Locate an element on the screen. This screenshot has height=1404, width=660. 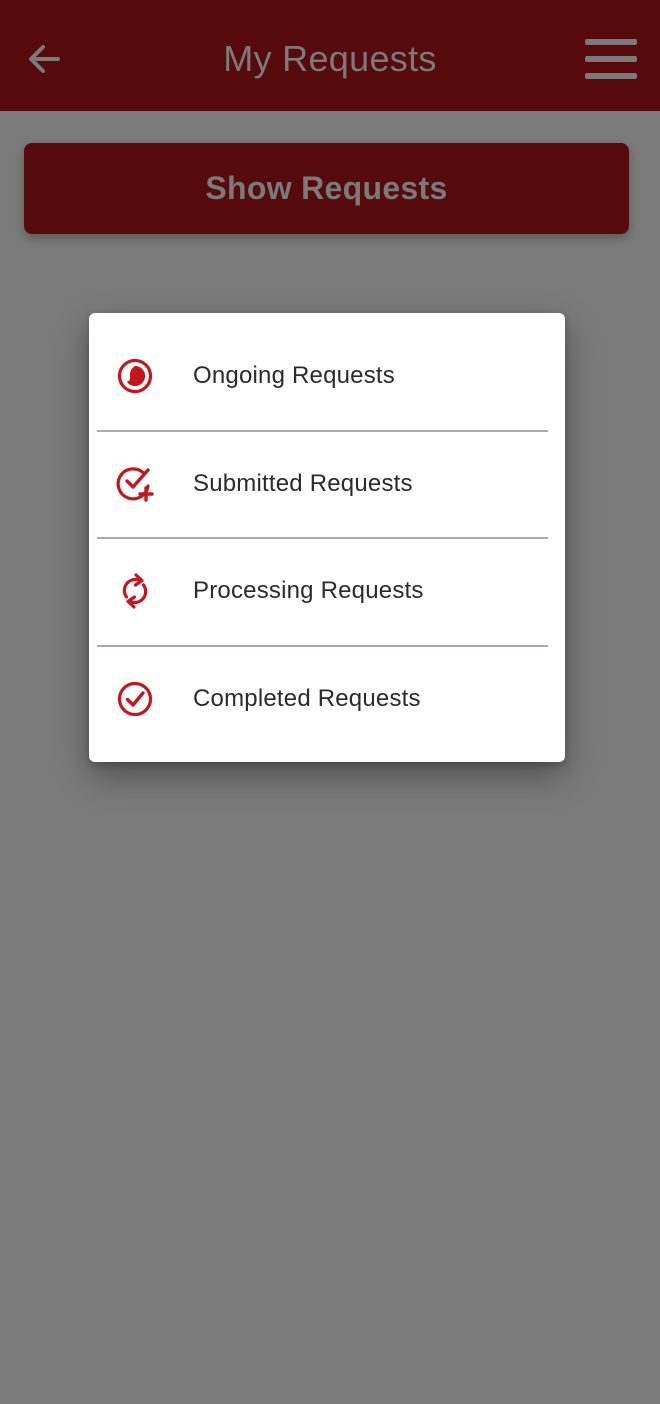
refresh-arrows-icon is located at coordinates (135, 591).